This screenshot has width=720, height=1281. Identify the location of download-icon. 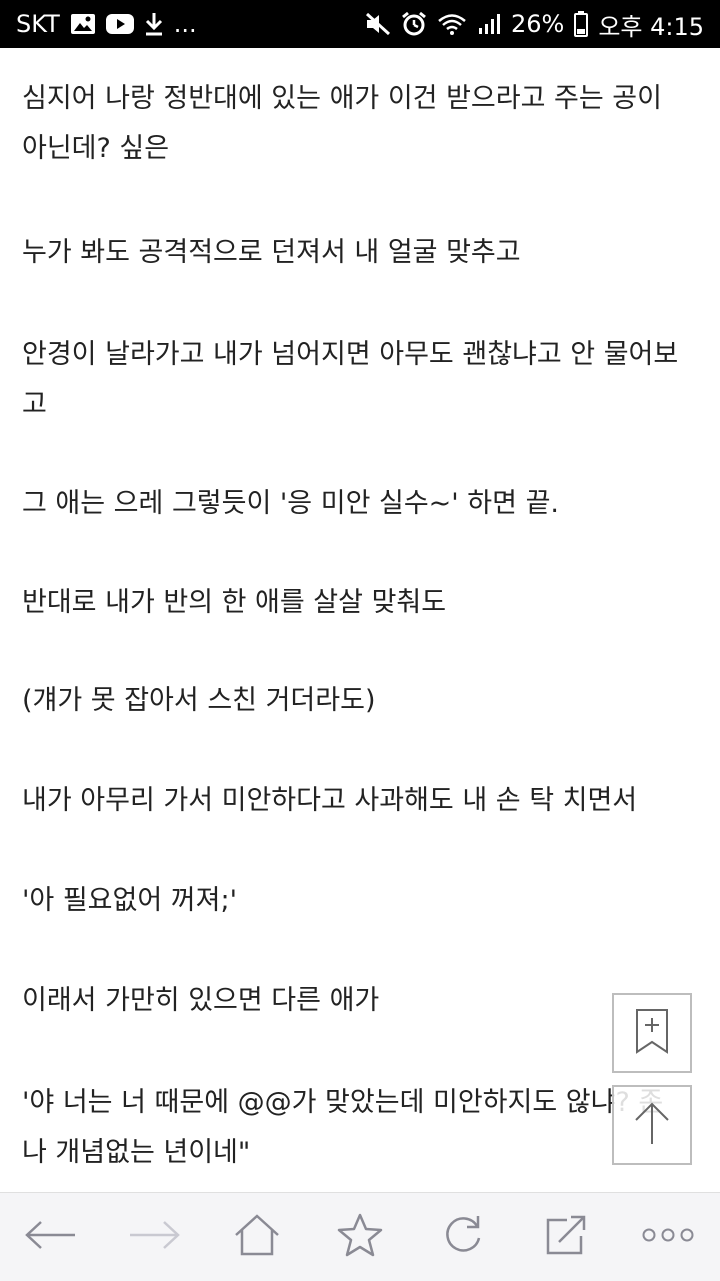
(154, 24).